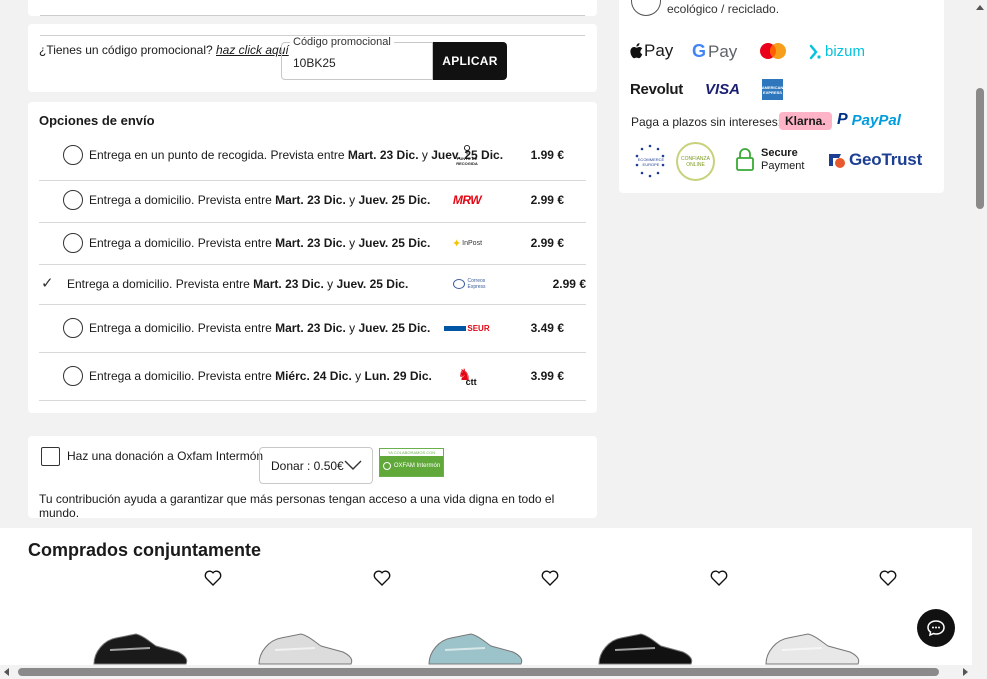  I want to click on amex-text: AMERICAN EXPRESS, so click(772, 89).